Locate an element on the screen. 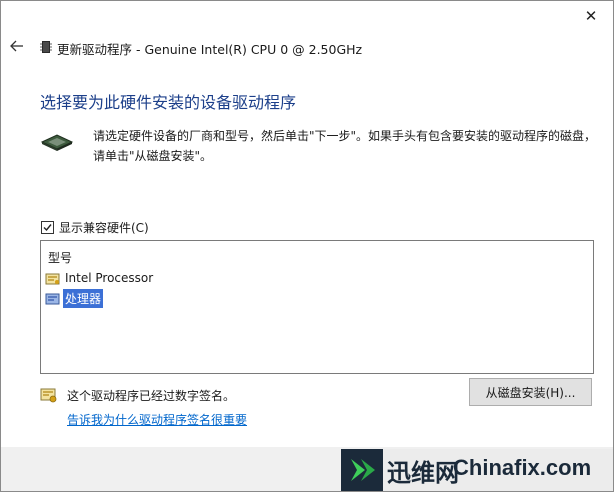 The height and width of the screenshot is (492, 614). checkbox-label: 显示兼容硬件(C) is located at coordinates (104, 228).